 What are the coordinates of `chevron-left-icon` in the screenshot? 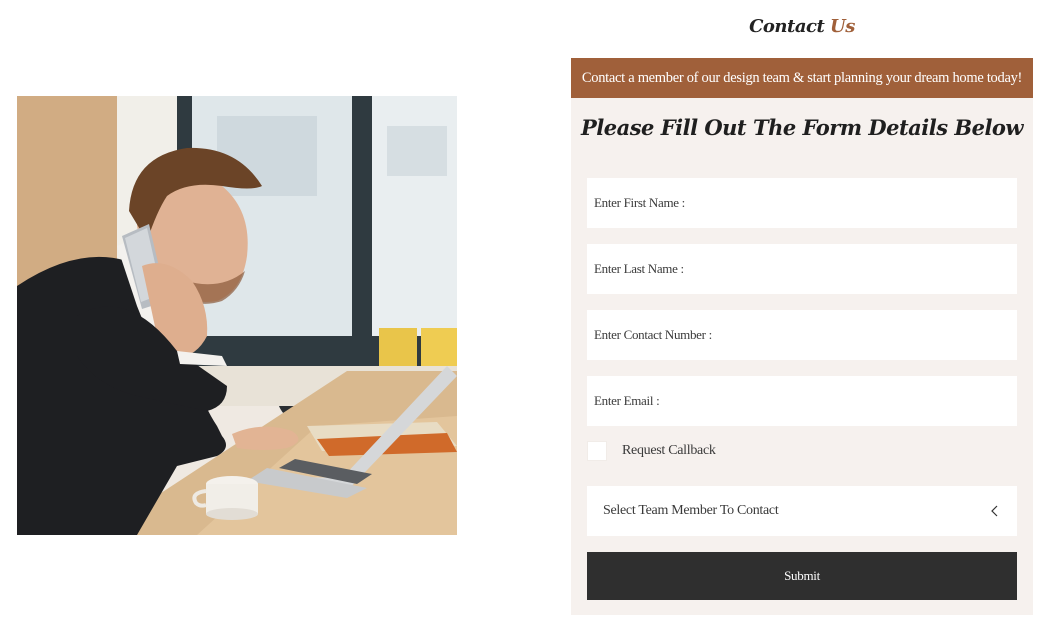 It's located at (994, 511).